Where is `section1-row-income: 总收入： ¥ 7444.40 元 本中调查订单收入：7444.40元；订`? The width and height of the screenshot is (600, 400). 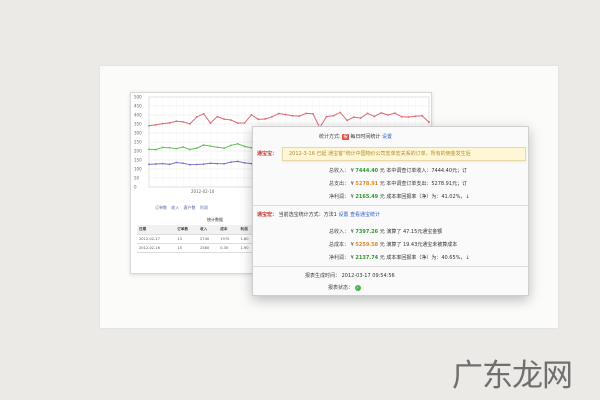 section1-row-income: 总收入： ¥ 7444.40 元 本中调查订单收入：7444.40元；订 is located at coordinates (398, 171).